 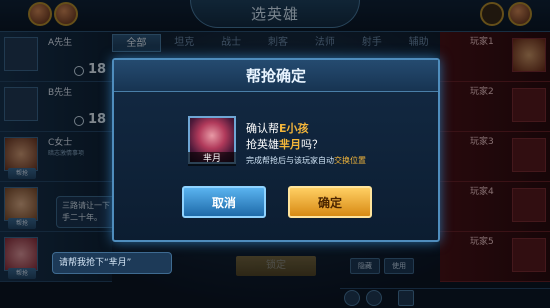 What do you see at coordinates (290, 144) in the screenshot?
I see `target-hero: 芈月` at bounding box center [290, 144].